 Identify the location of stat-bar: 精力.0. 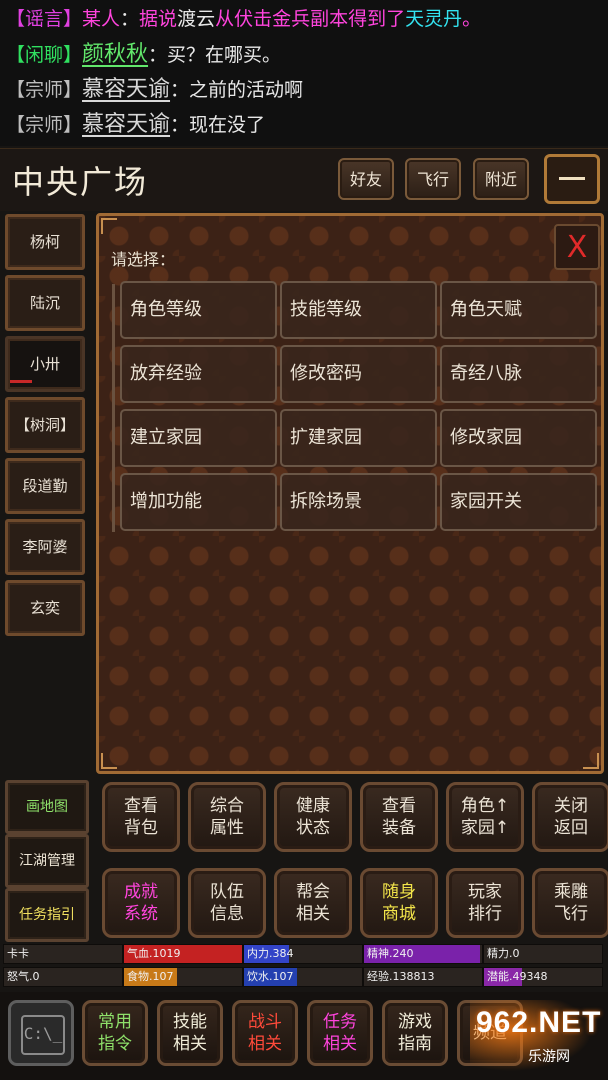
(543, 954).